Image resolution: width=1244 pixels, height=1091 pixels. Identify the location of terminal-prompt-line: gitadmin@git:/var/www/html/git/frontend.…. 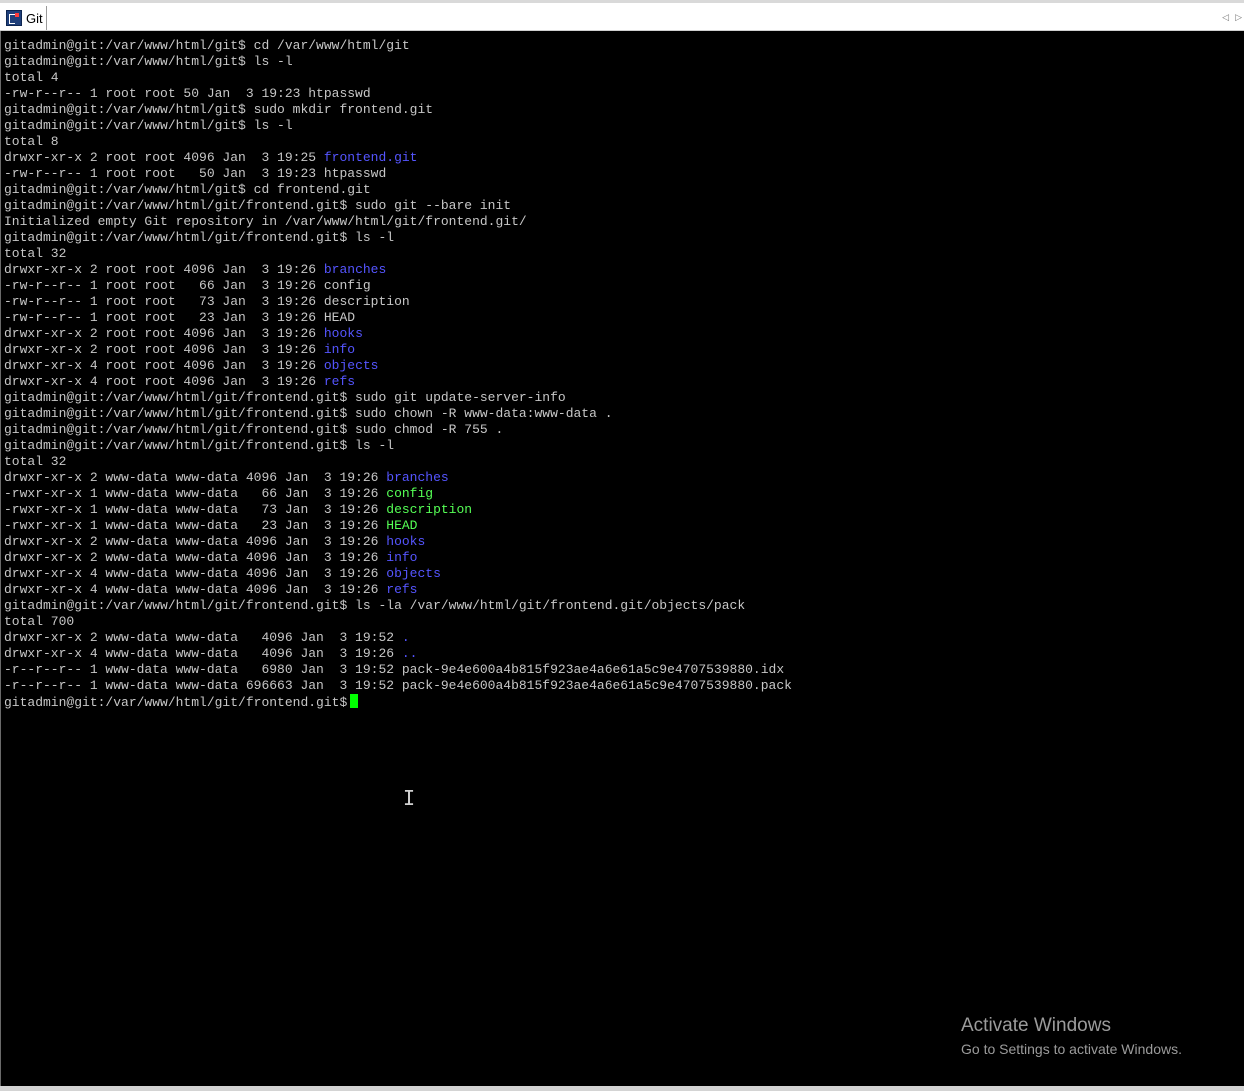
(398, 702).